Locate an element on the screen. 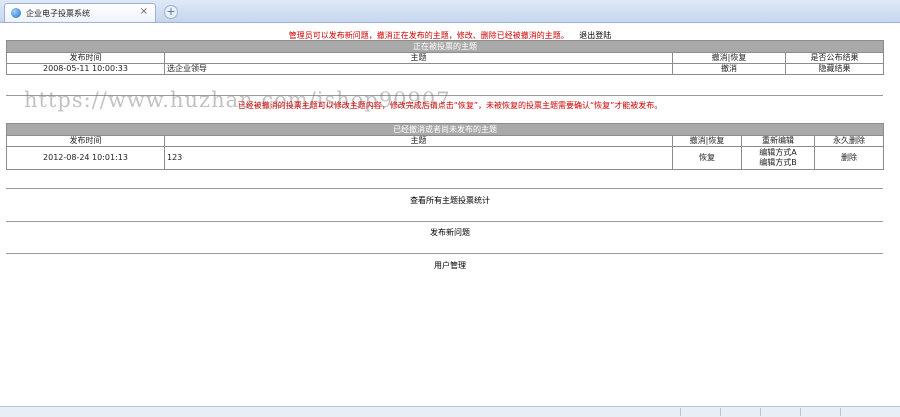 The width and height of the screenshot is (900, 417). browser-tab: 企业电子投票系统 × is located at coordinates (80, 12).